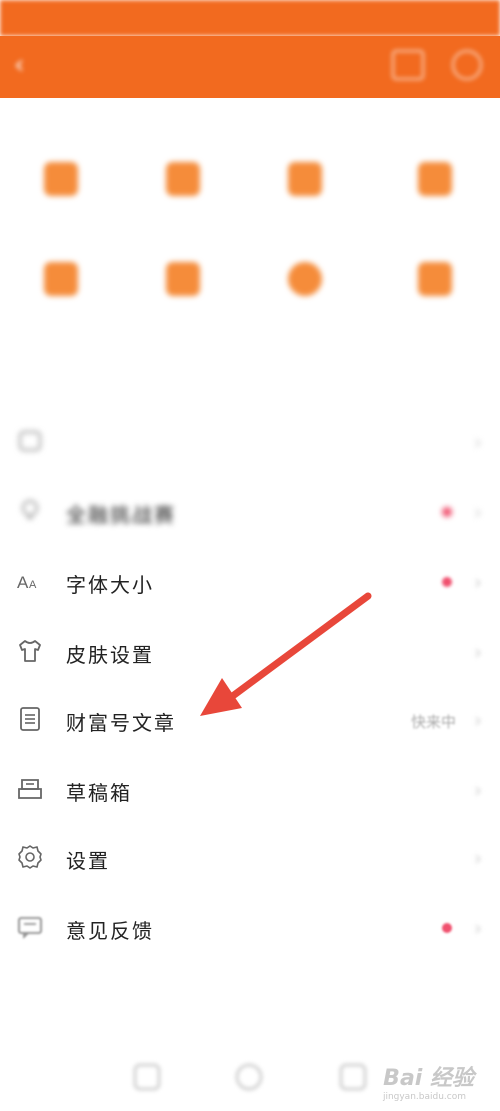 This screenshot has width=500, height=1111. I want to click on list-row-wealth-article: 财富号文章 快来中 ›, so click(250, 720).